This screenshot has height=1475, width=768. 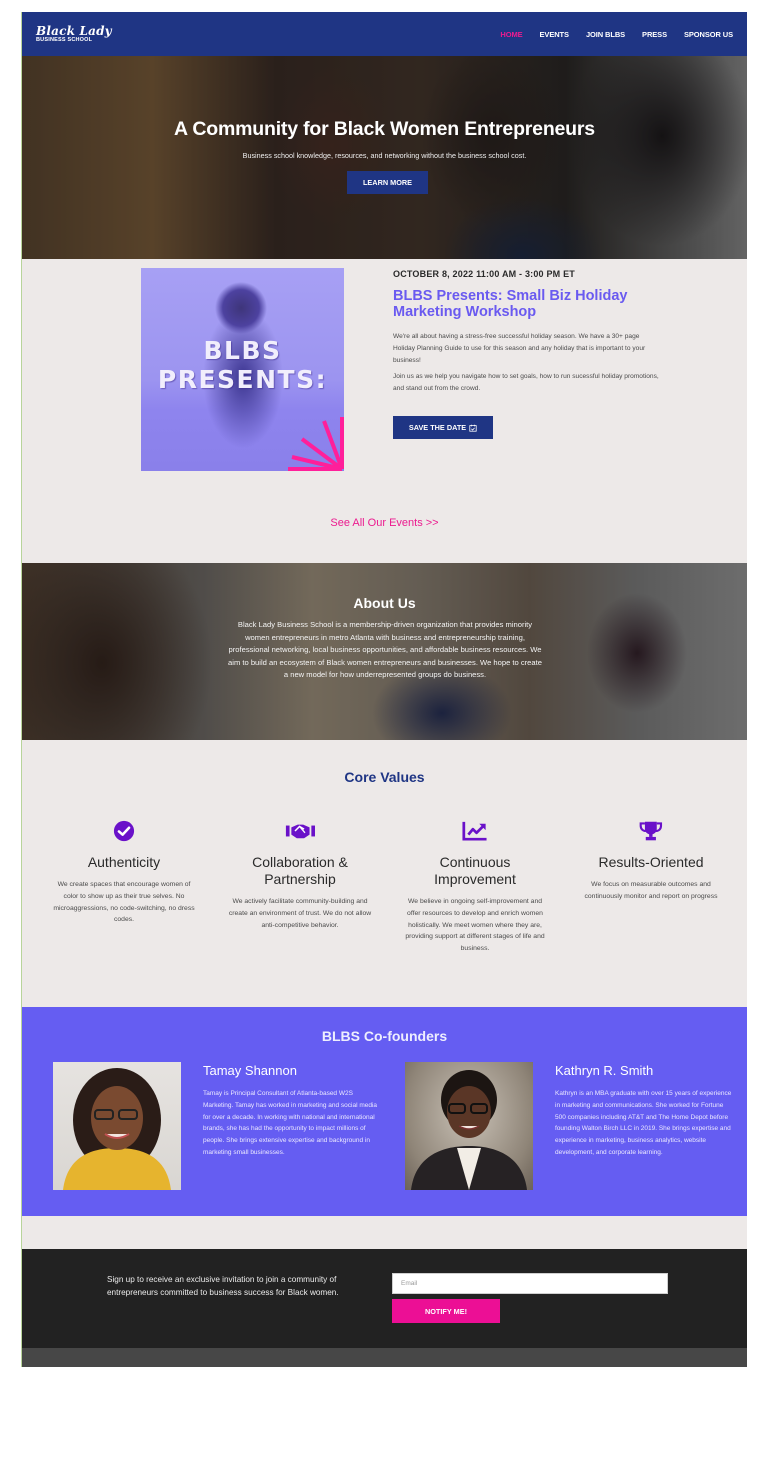 I want to click on see-all-events-link: See All Our Events >>, so click(x=384, y=523).